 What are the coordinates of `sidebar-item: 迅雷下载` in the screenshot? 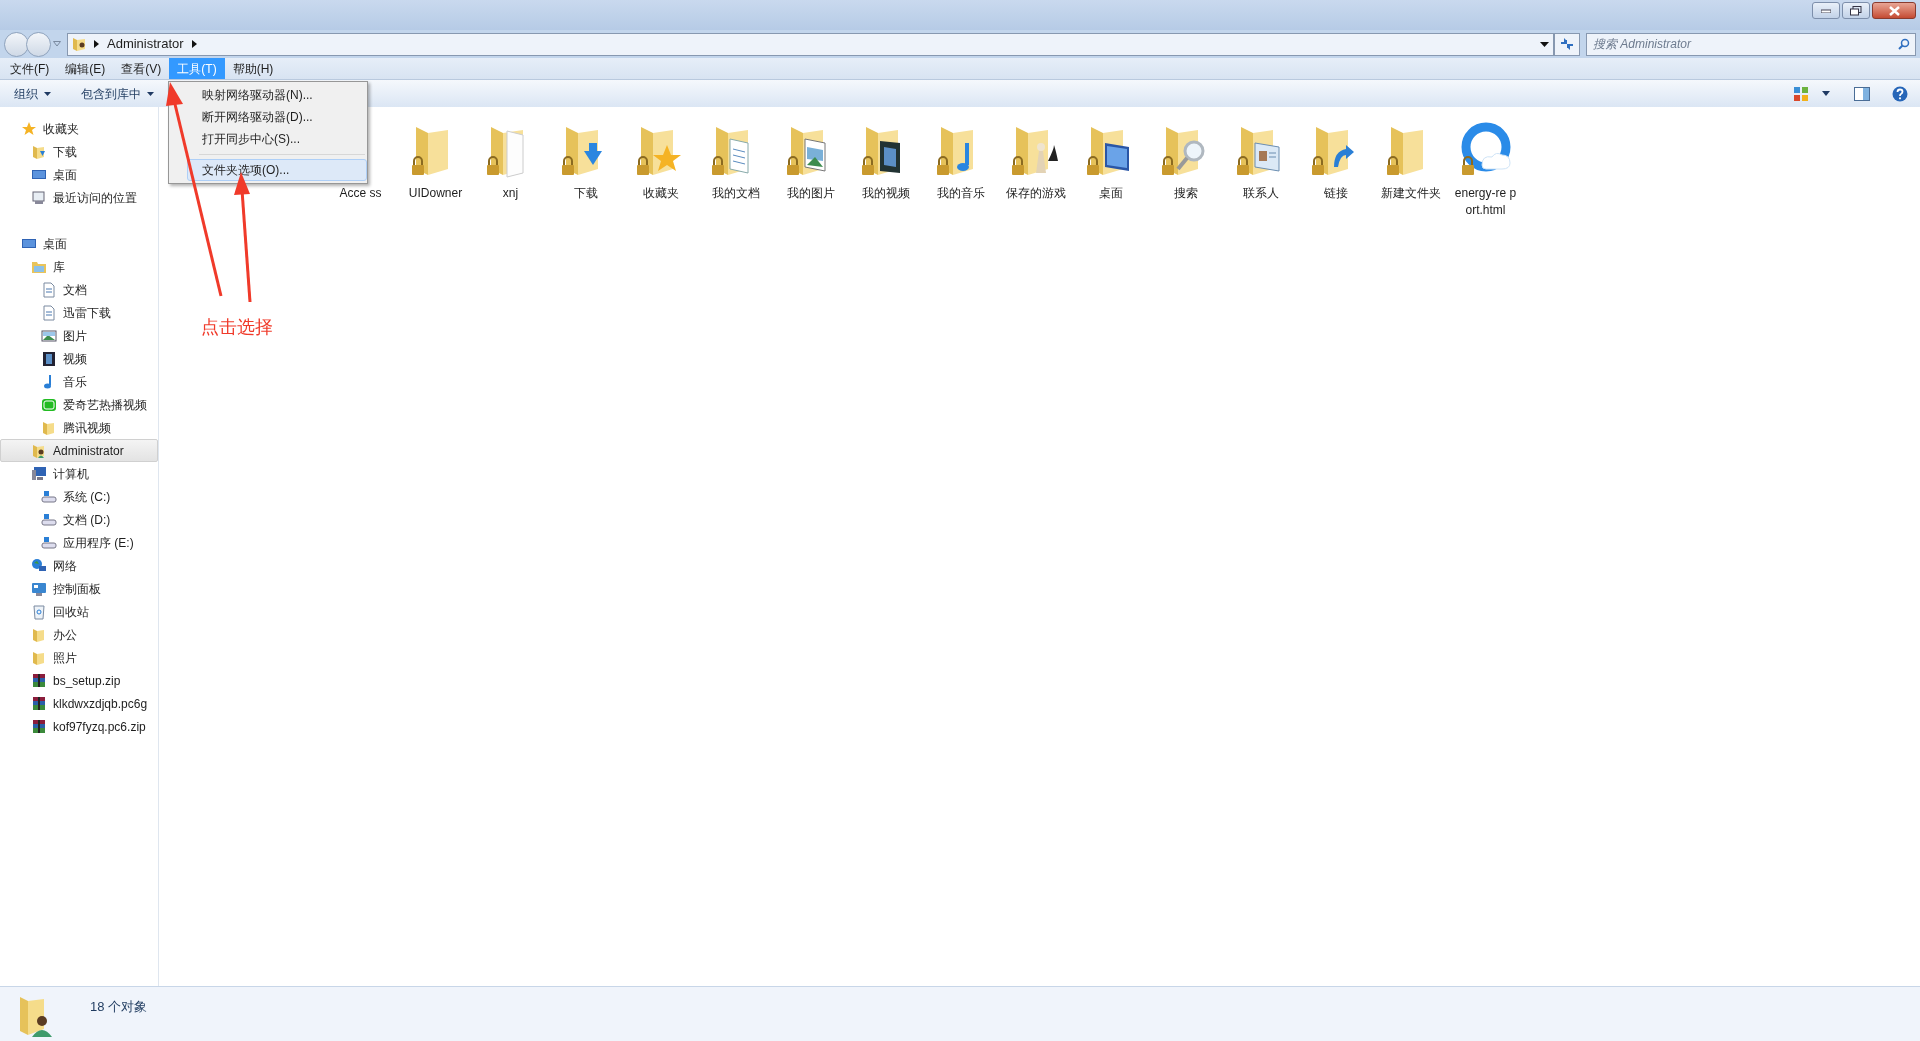 It's located at (79, 312).